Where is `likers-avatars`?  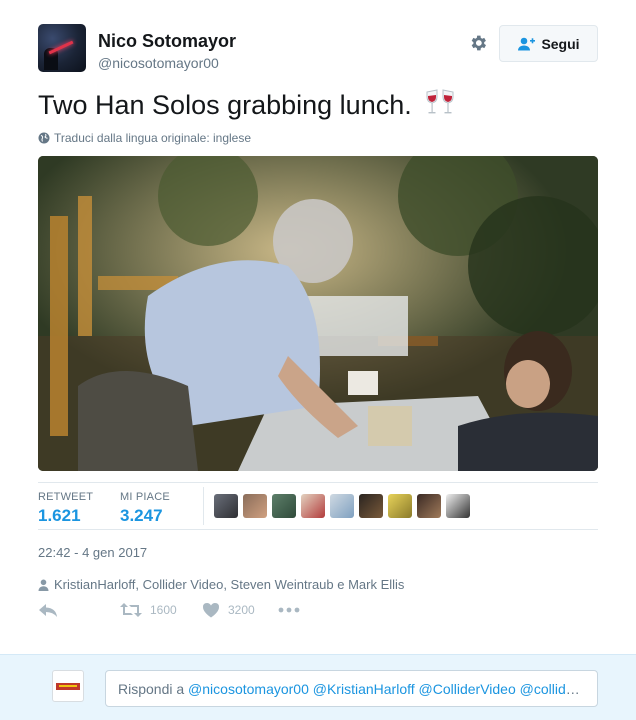
likers-avatars is located at coordinates (342, 506).